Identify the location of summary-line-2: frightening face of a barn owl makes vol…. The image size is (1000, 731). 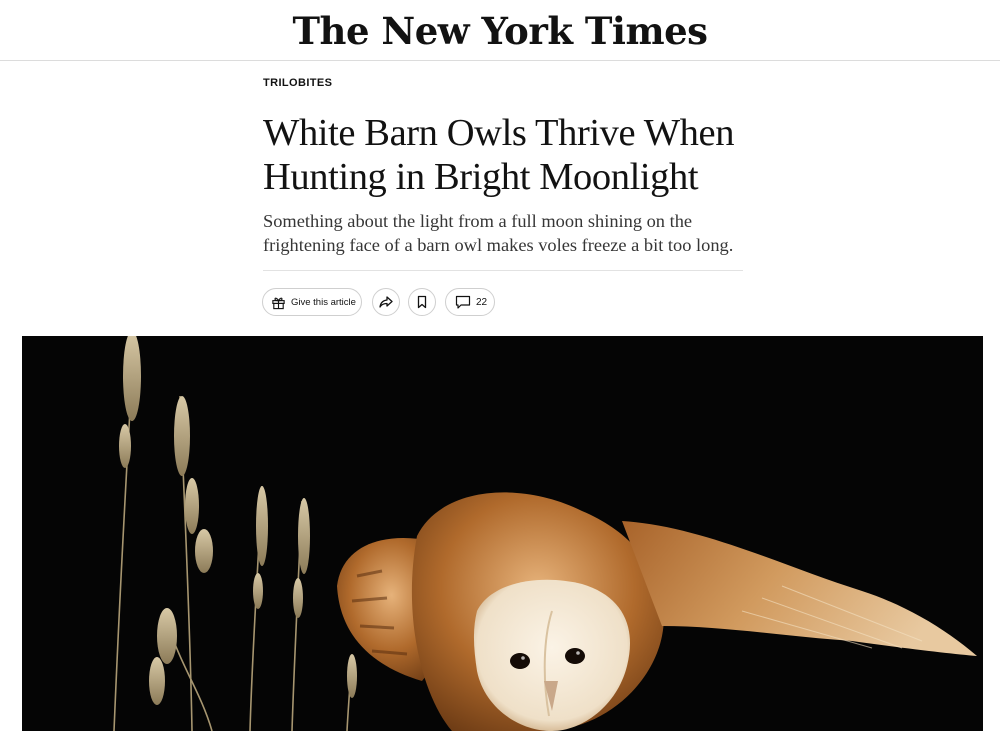
(498, 245).